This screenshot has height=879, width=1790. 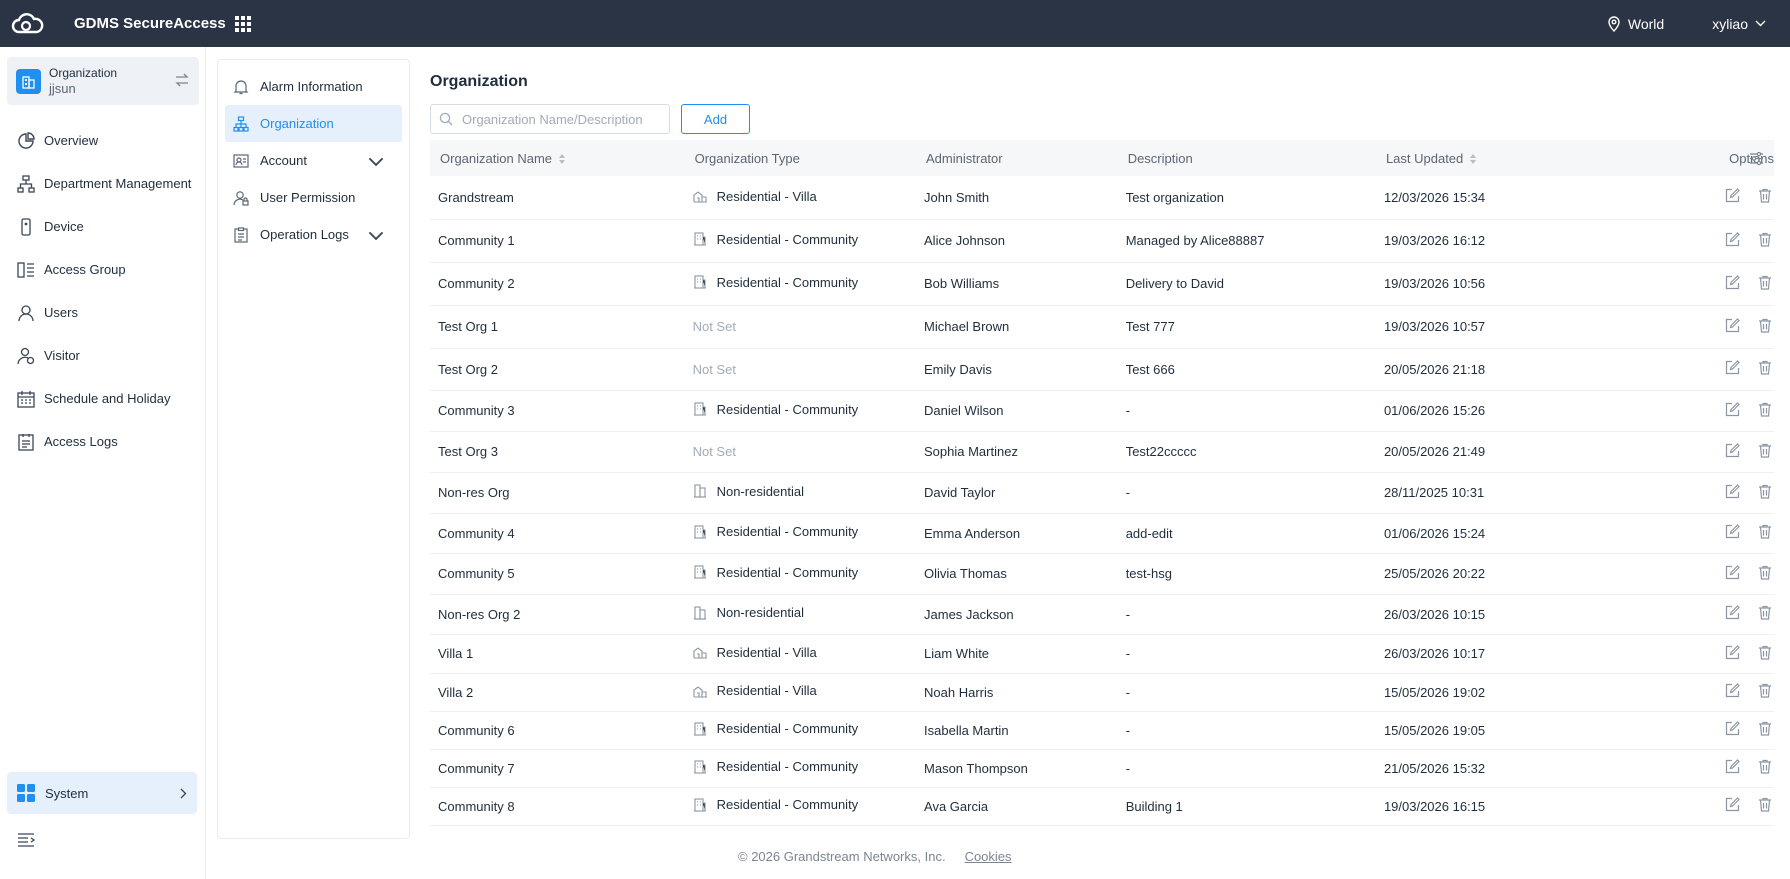 I want to click on submenu-item-user-permission: User Permission, so click(x=313, y=197).